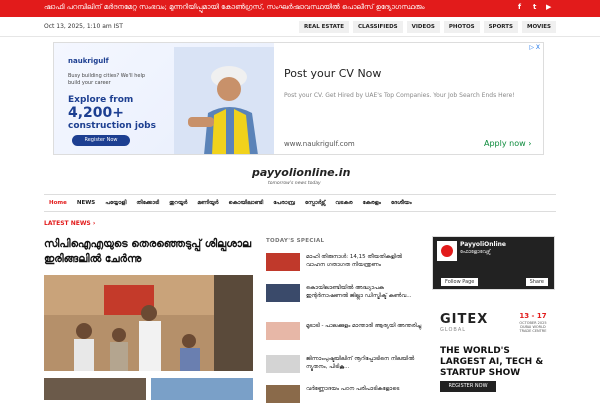 The height and width of the screenshot is (411, 600). Describe the element at coordinates (86, 203) in the screenshot. I see `nav-news: NEWS` at that location.